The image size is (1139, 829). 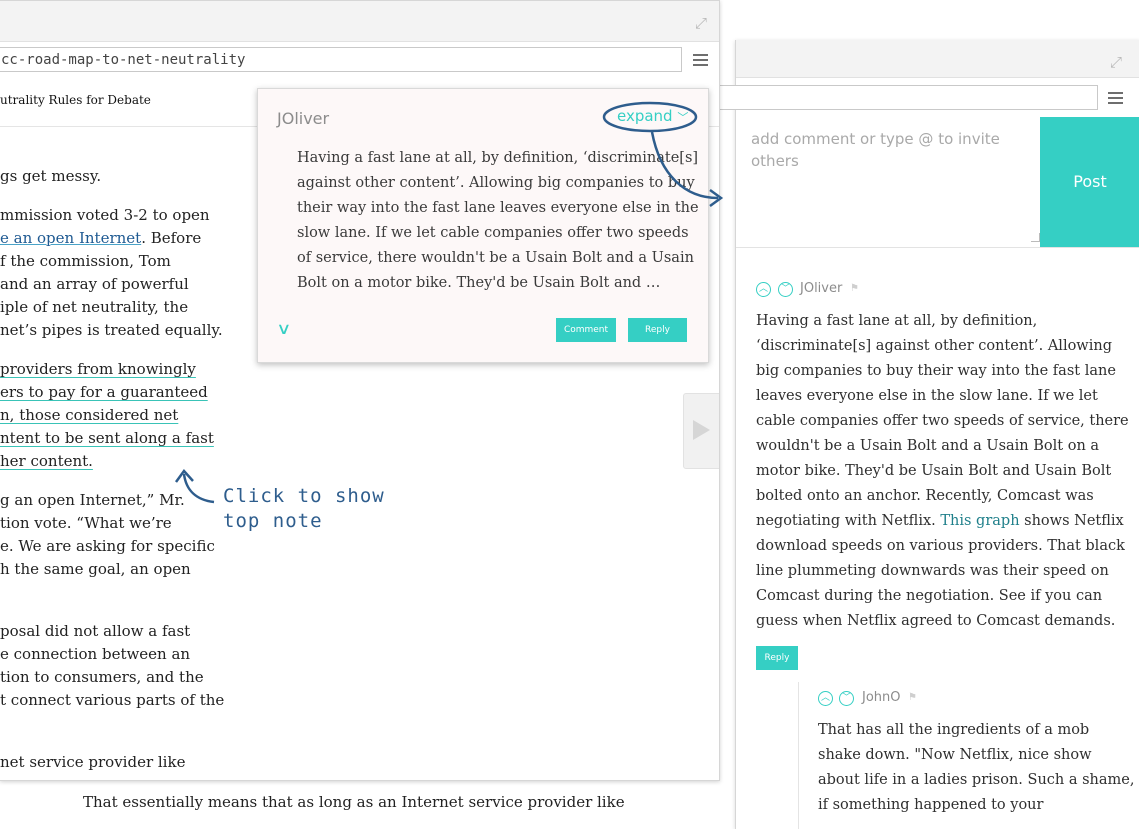 What do you see at coordinates (650, 117) in the screenshot?
I see `expand-highlight-ellipse` at bounding box center [650, 117].